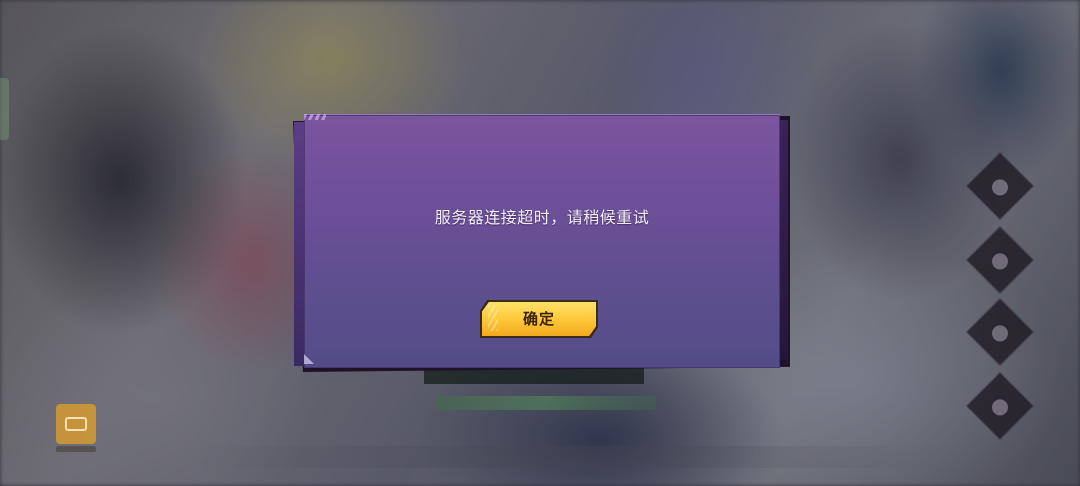 This screenshot has height=486, width=1080. I want to click on confirm-button: 确定, so click(539, 319).